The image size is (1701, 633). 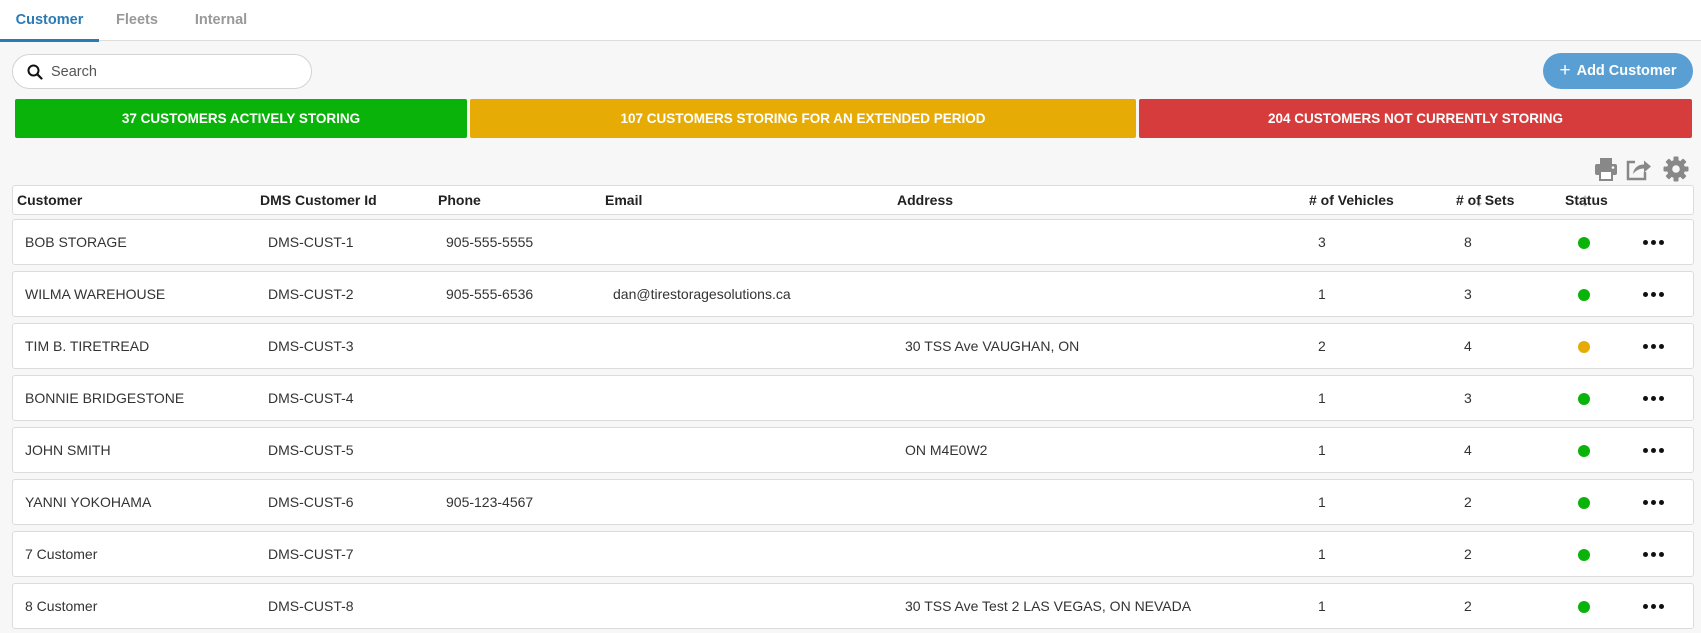 What do you see at coordinates (176, 72) in the screenshot?
I see `search-input` at bounding box center [176, 72].